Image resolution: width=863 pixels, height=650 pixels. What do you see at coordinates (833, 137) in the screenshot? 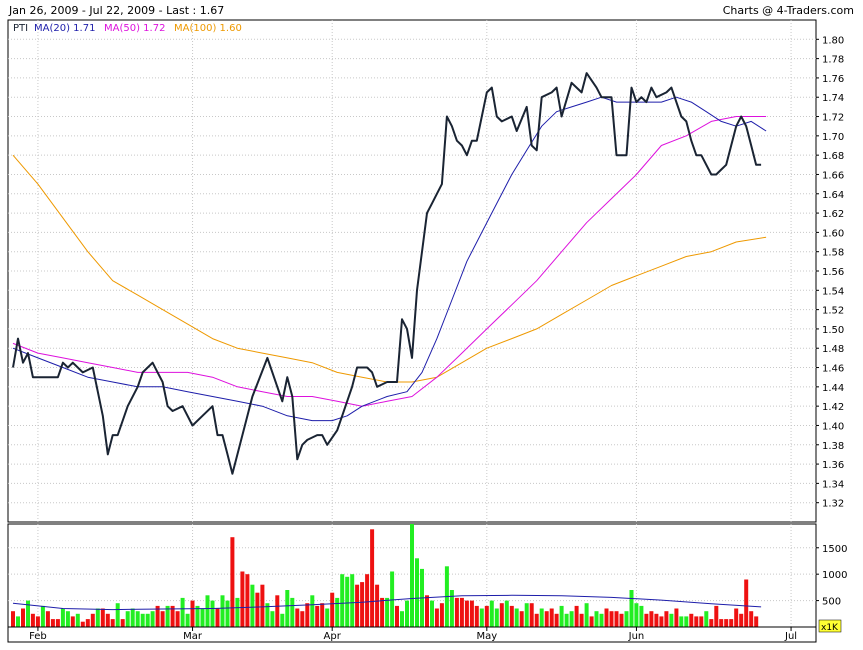
I see `price-tick-label: 1.70` at bounding box center [833, 137].